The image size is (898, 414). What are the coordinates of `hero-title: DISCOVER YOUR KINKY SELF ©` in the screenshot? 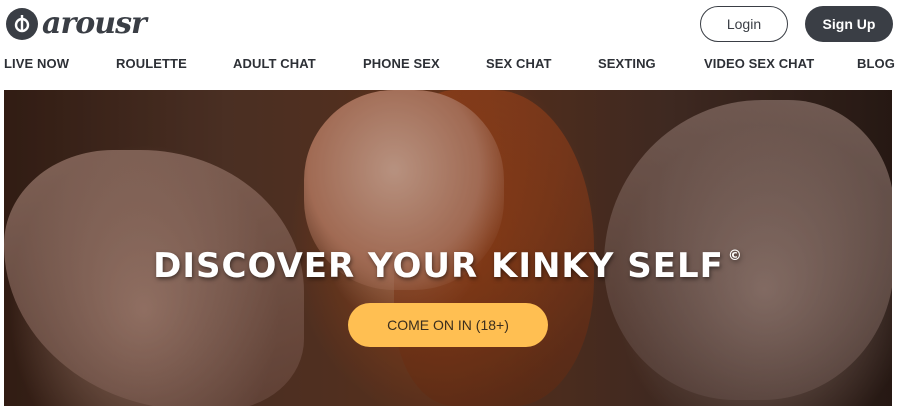 It's located at (448, 266).